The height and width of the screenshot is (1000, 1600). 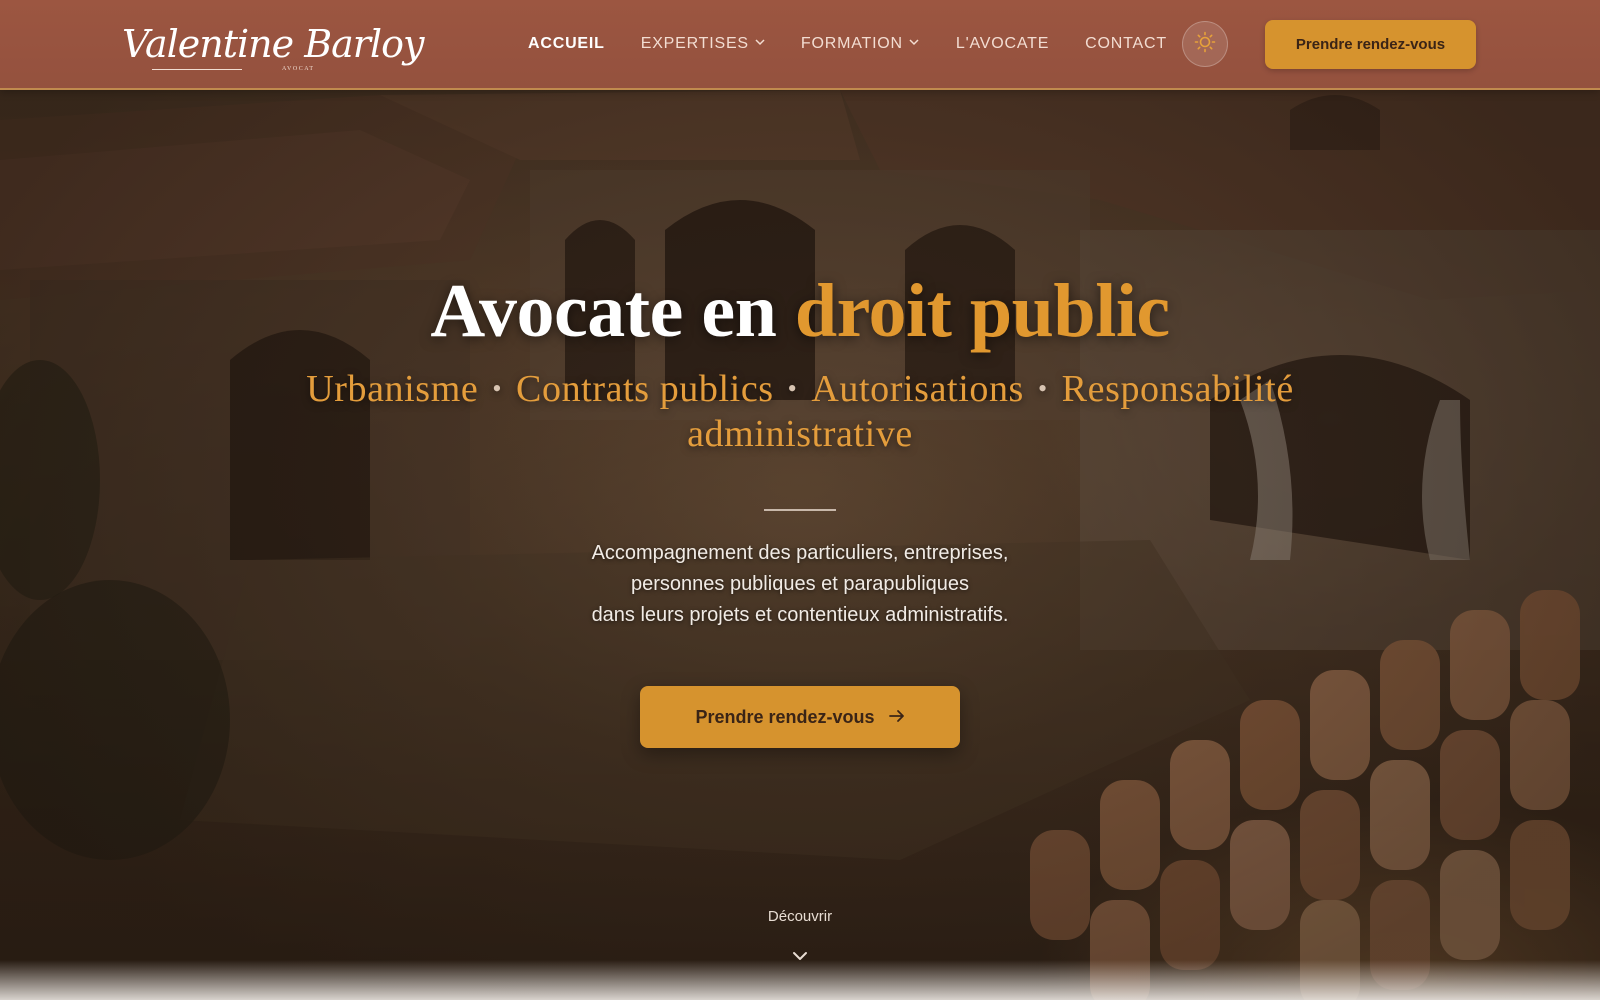 What do you see at coordinates (785, 716) in the screenshot?
I see `hero-cta-label: Prendre rendez-vous` at bounding box center [785, 716].